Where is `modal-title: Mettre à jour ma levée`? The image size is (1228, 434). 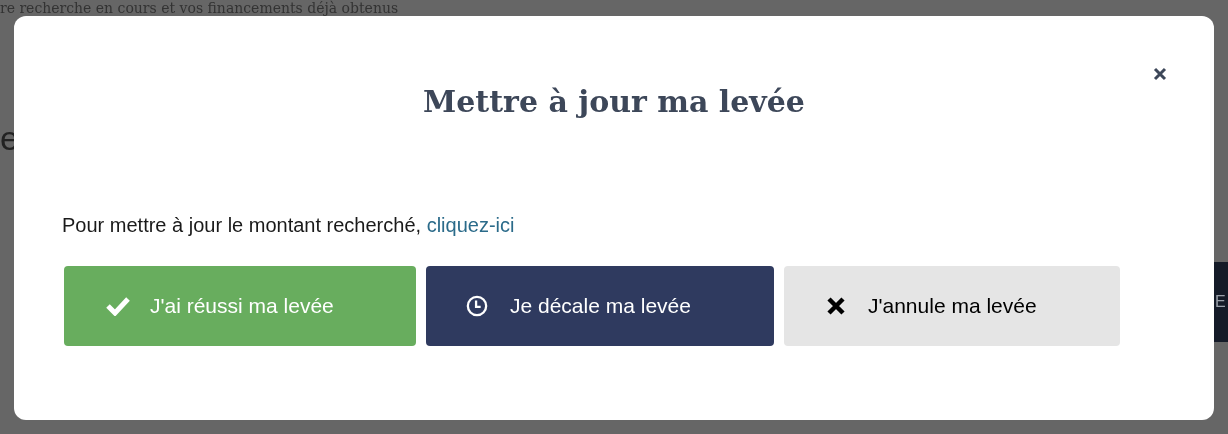
modal-title: Mettre à jour ma levée is located at coordinates (614, 102).